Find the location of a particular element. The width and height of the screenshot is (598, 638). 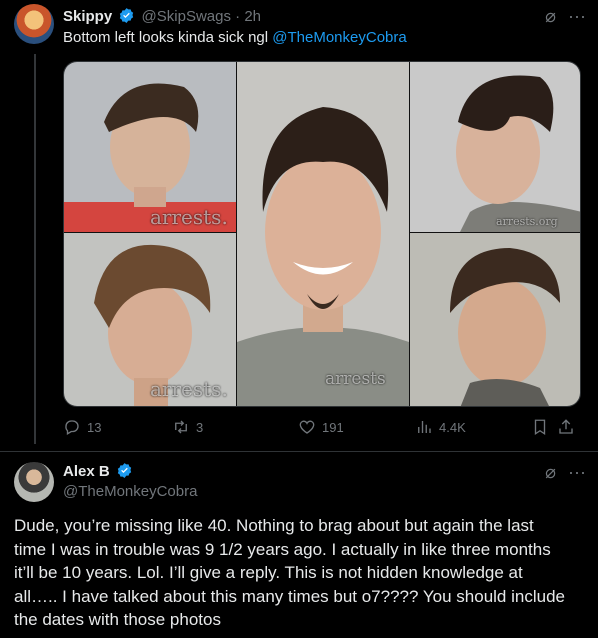

repost-button: 3 is located at coordinates (187, 427).